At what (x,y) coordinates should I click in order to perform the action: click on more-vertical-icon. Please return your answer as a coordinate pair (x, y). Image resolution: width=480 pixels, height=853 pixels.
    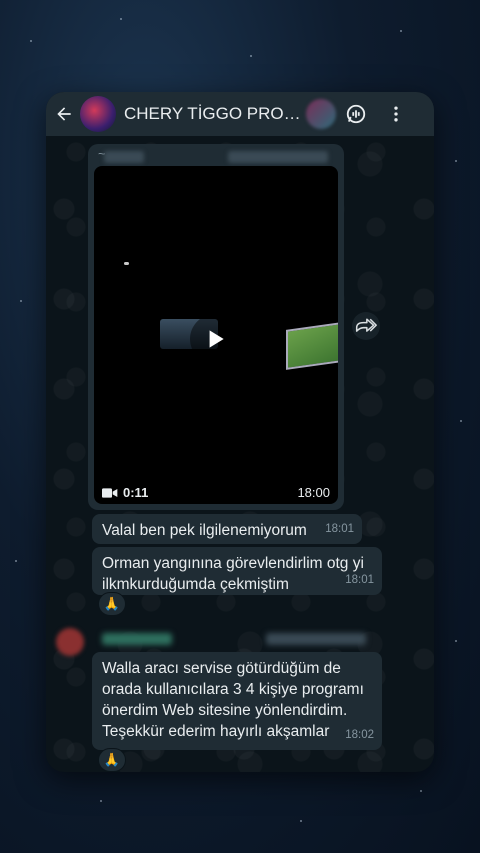
    Looking at the image, I should click on (396, 114).